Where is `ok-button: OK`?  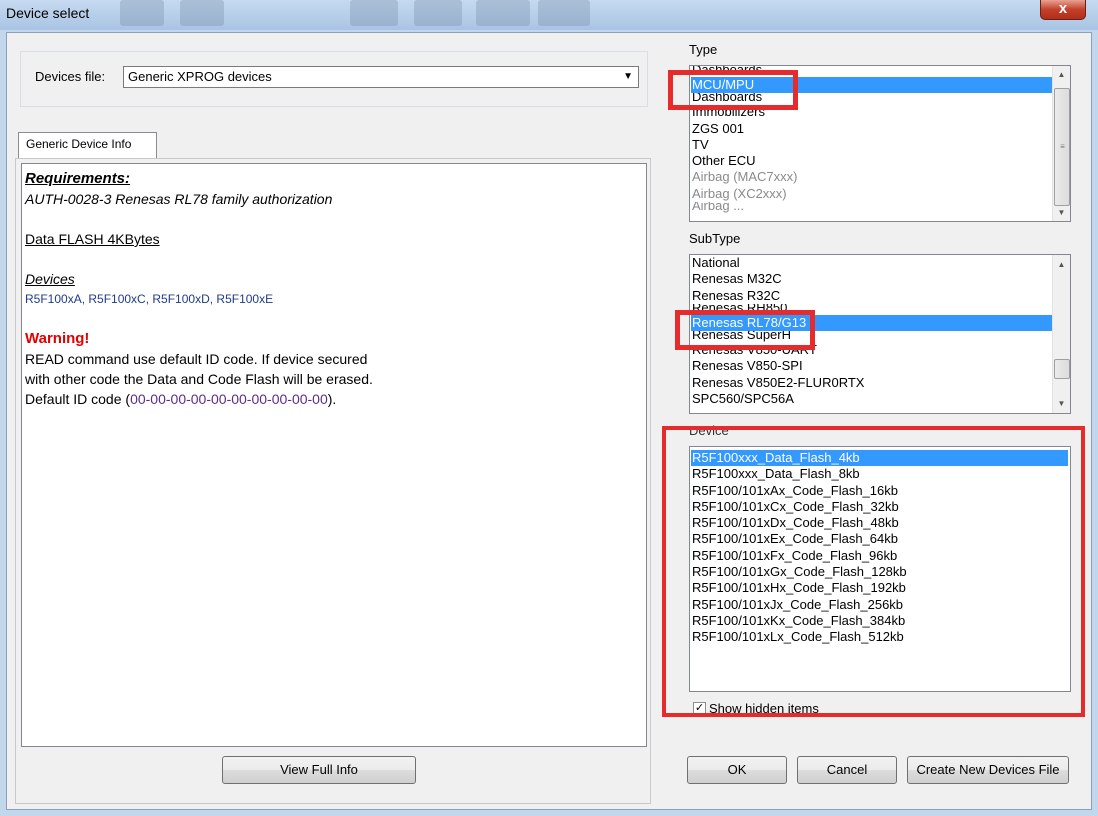
ok-button: OK is located at coordinates (737, 770).